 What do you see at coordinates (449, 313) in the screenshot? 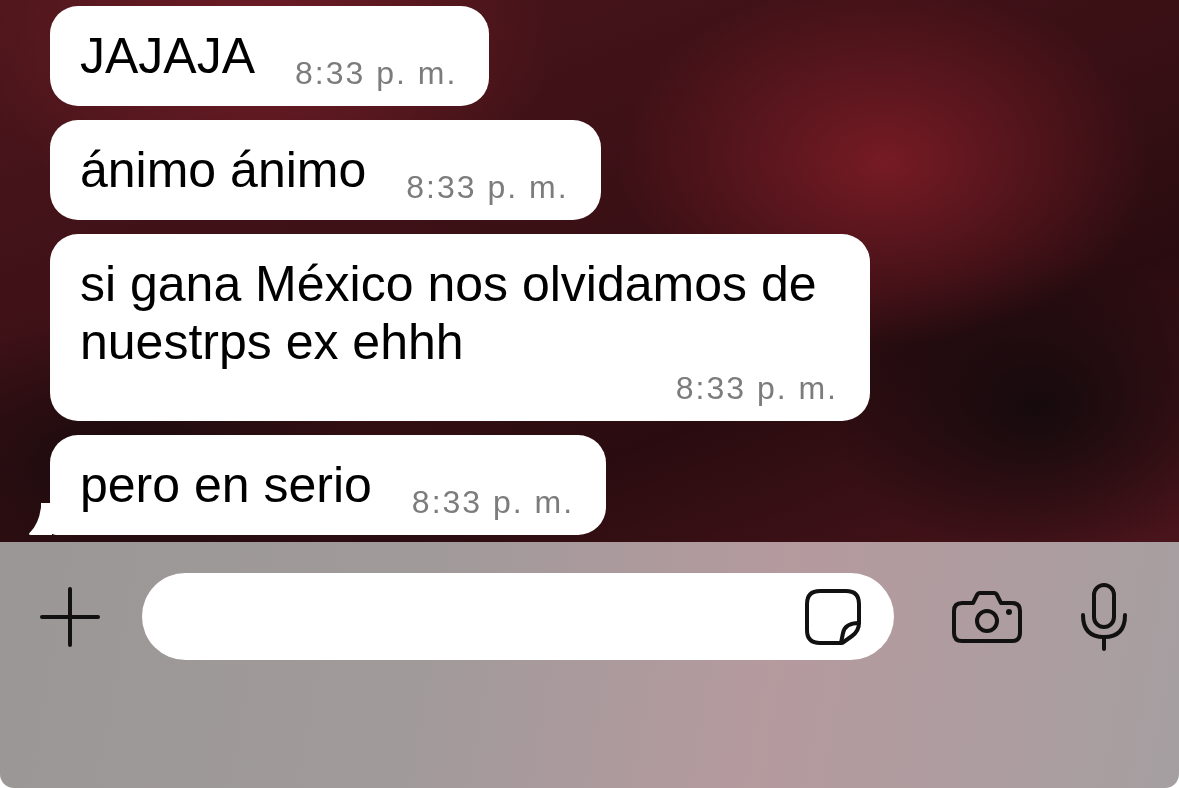
I see `message-text: si gana México nos olvidamos de nuestrps ex ehhh` at bounding box center [449, 313].